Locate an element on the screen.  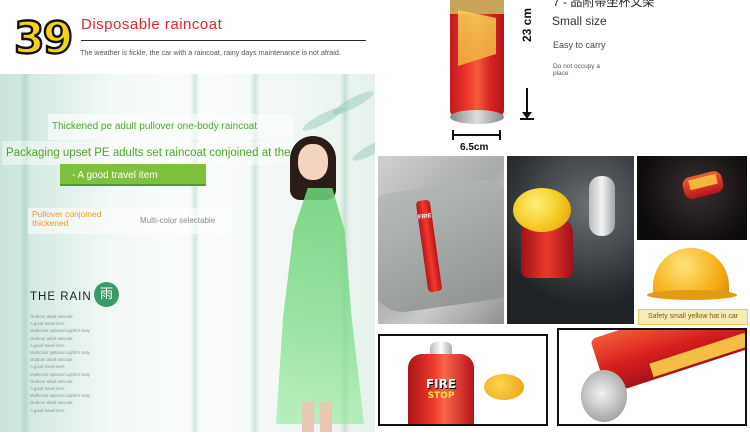
pullover-note: Pullover conjoined thickened is located at coordinates (83, 221).